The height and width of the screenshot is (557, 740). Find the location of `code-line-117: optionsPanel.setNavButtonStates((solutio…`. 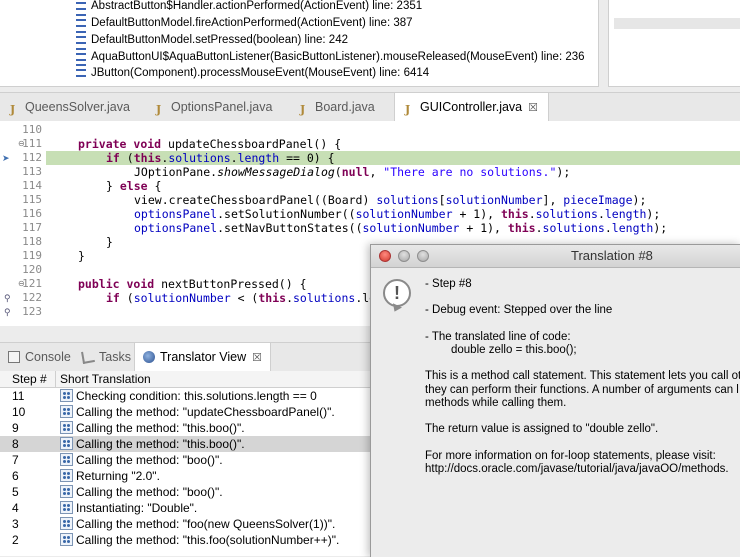

code-line-117: optionsPanel.setNavButtonStates((solutio… is located at coordinates (401, 228).